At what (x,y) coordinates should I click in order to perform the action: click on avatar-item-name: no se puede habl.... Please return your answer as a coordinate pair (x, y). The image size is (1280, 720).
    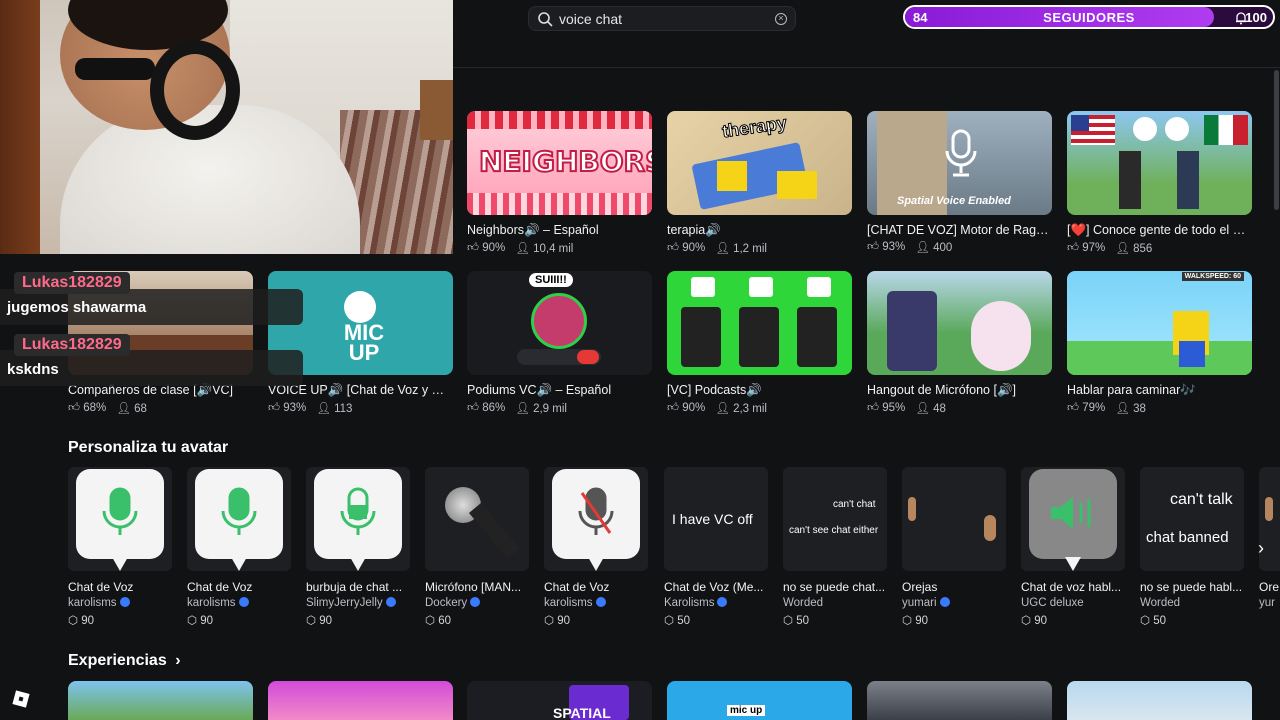
    Looking at the image, I should click on (1191, 587).